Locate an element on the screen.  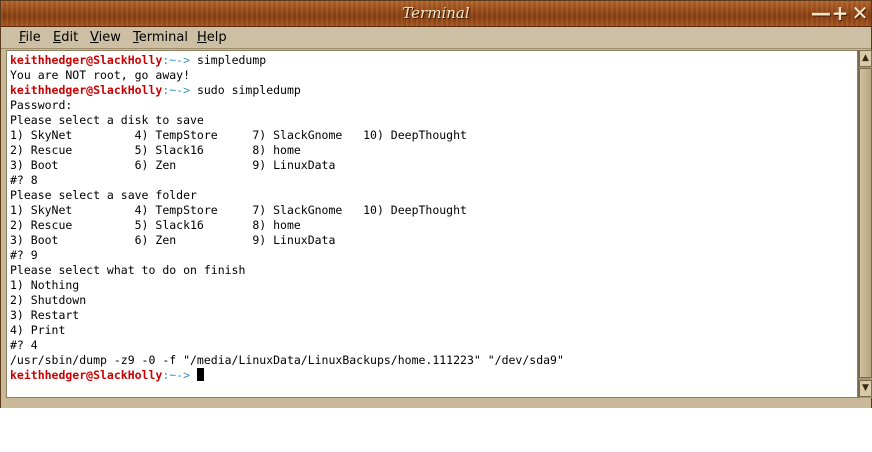
window-title: Terminal is located at coordinates (436, 13).